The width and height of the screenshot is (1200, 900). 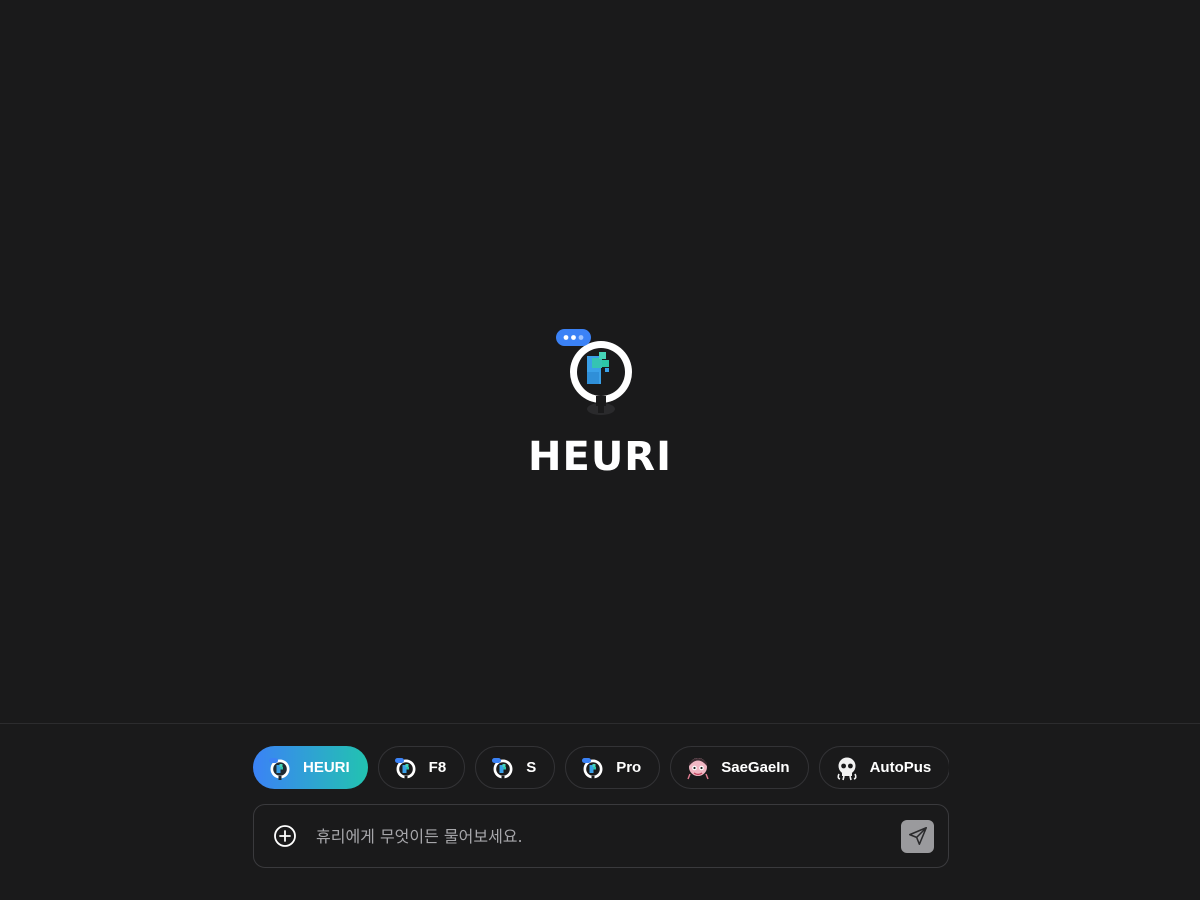 I want to click on chat-composer, so click(x=601, y=836).